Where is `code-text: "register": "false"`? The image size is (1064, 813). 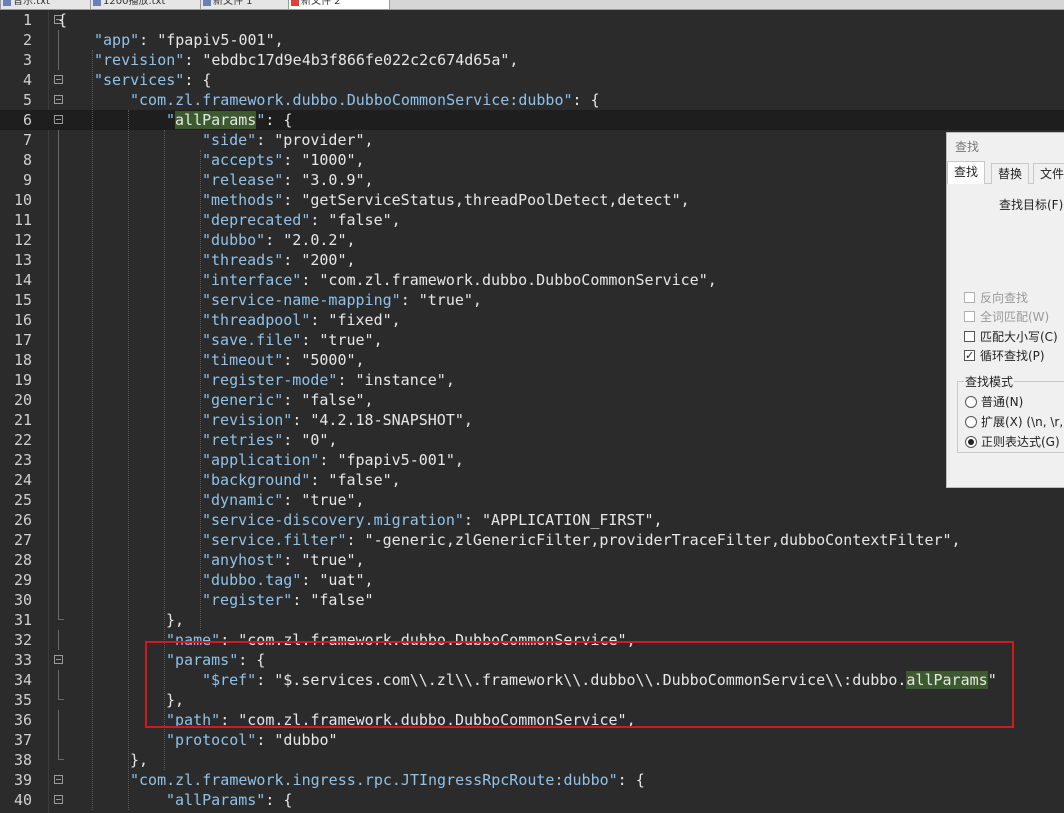 code-text: "register": "false" is located at coordinates (288, 600).